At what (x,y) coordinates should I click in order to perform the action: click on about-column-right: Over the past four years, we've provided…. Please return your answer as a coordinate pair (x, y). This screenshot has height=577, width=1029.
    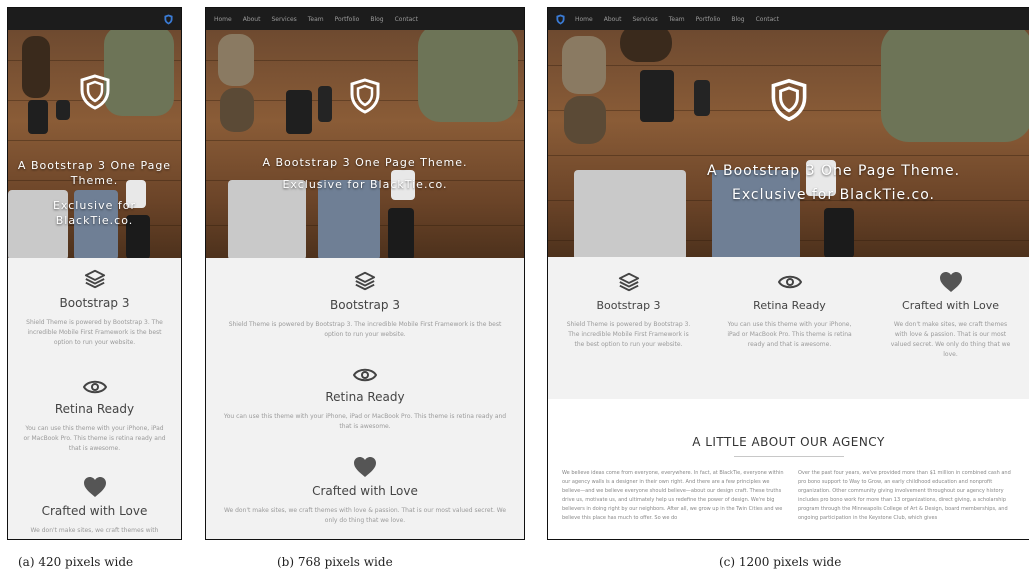
    Looking at the image, I should click on (904, 495).